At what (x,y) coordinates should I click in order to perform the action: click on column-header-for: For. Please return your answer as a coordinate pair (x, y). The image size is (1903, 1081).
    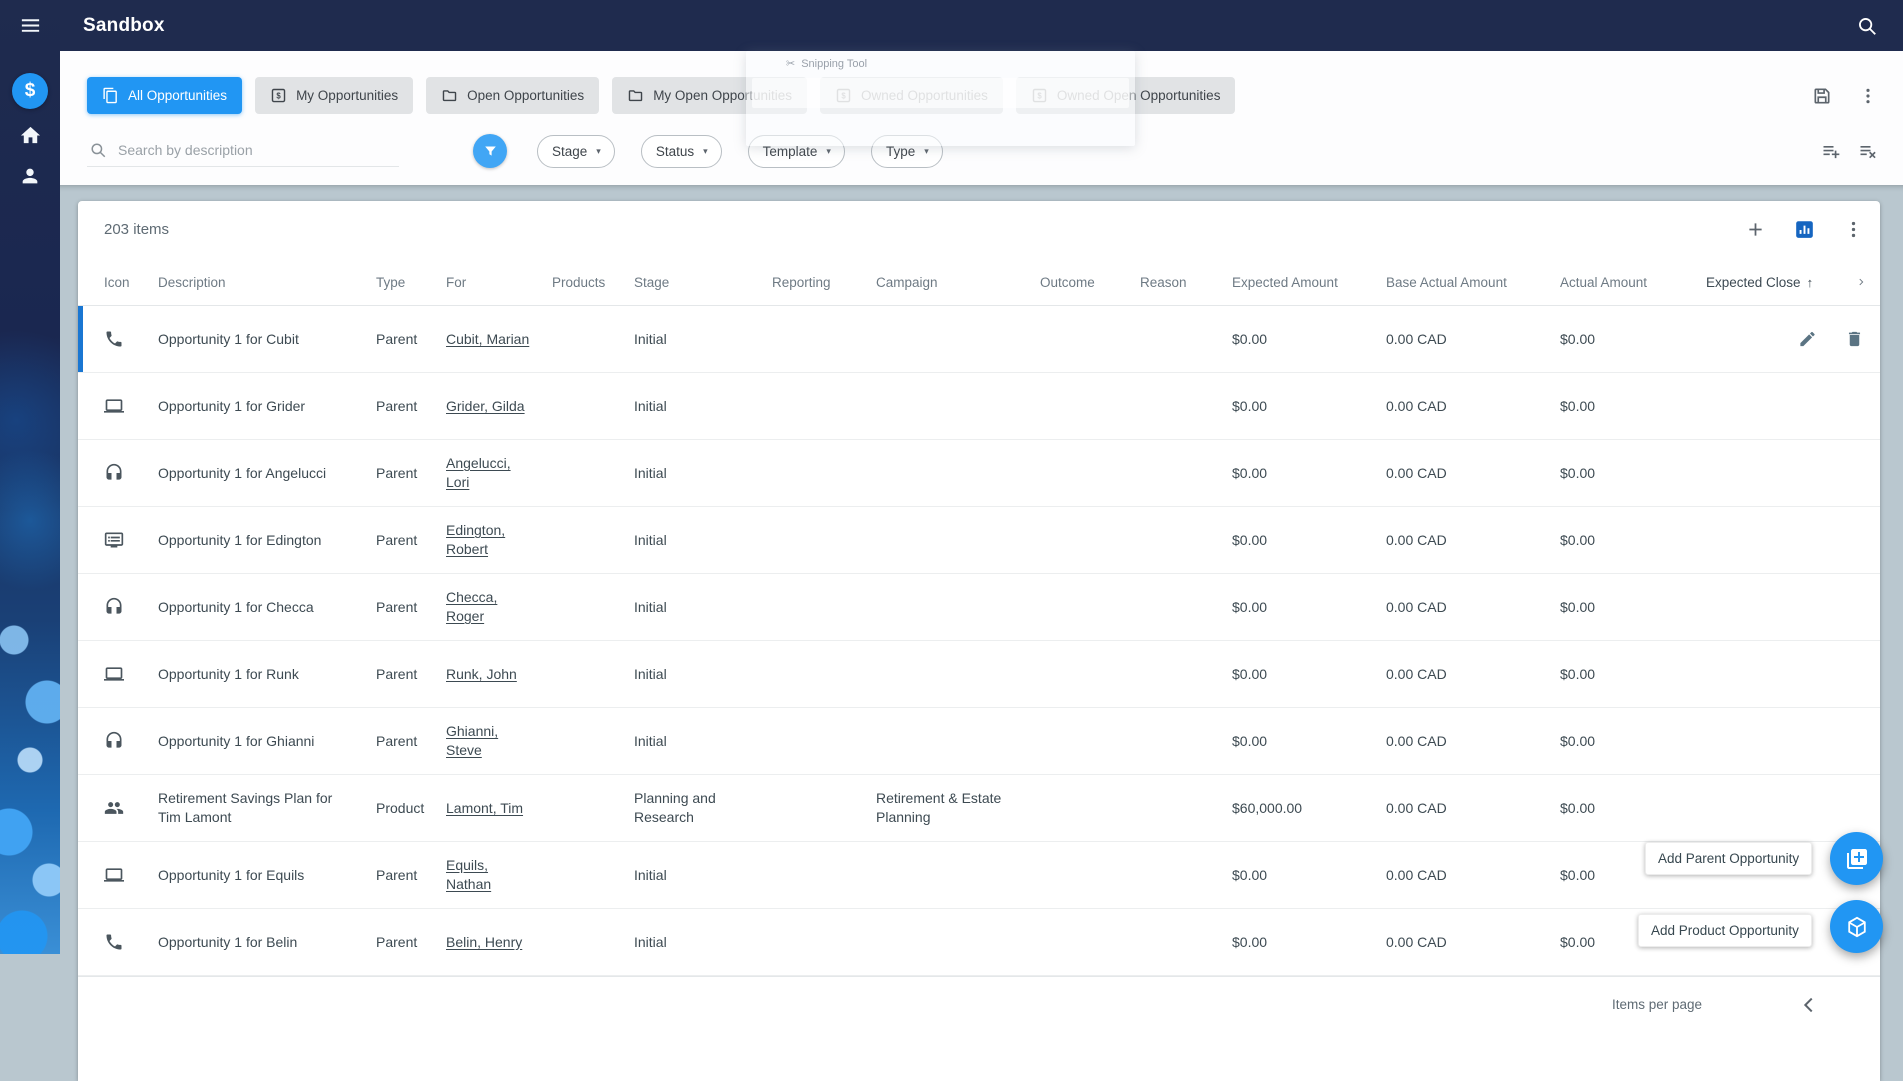
    Looking at the image, I should click on (499, 281).